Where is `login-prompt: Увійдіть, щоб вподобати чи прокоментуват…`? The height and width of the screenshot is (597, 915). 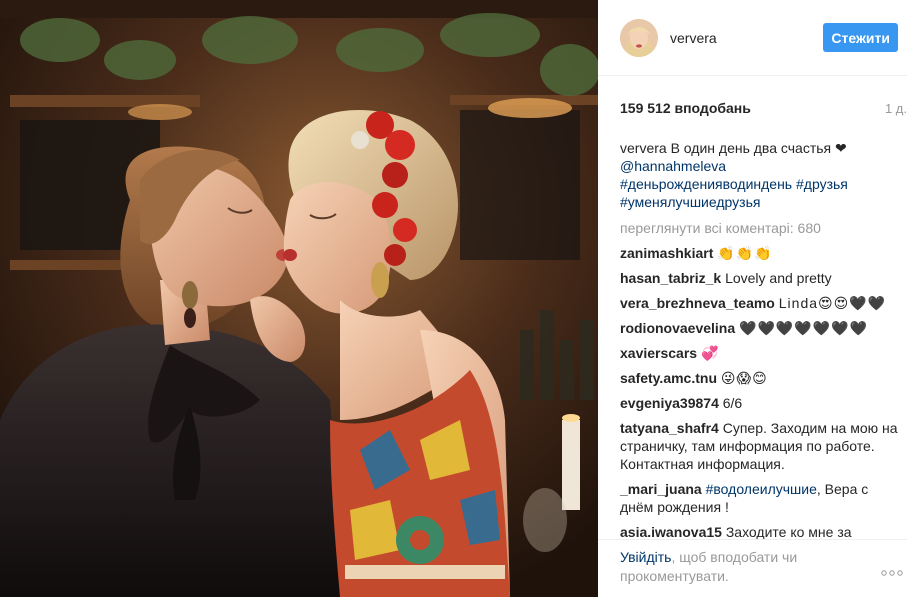
login-prompt: Увійдіть, щоб вподобати чи прокоментуват… is located at coordinates (752, 568).